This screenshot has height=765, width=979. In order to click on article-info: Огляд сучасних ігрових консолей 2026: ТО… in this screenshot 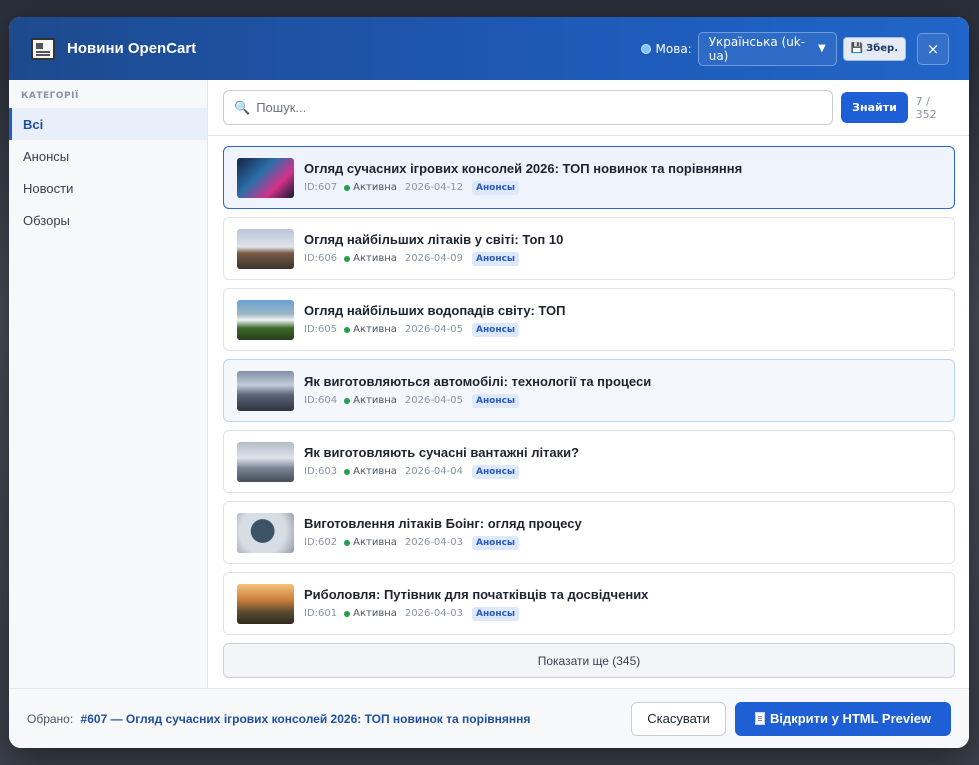, I will do `click(523, 178)`.